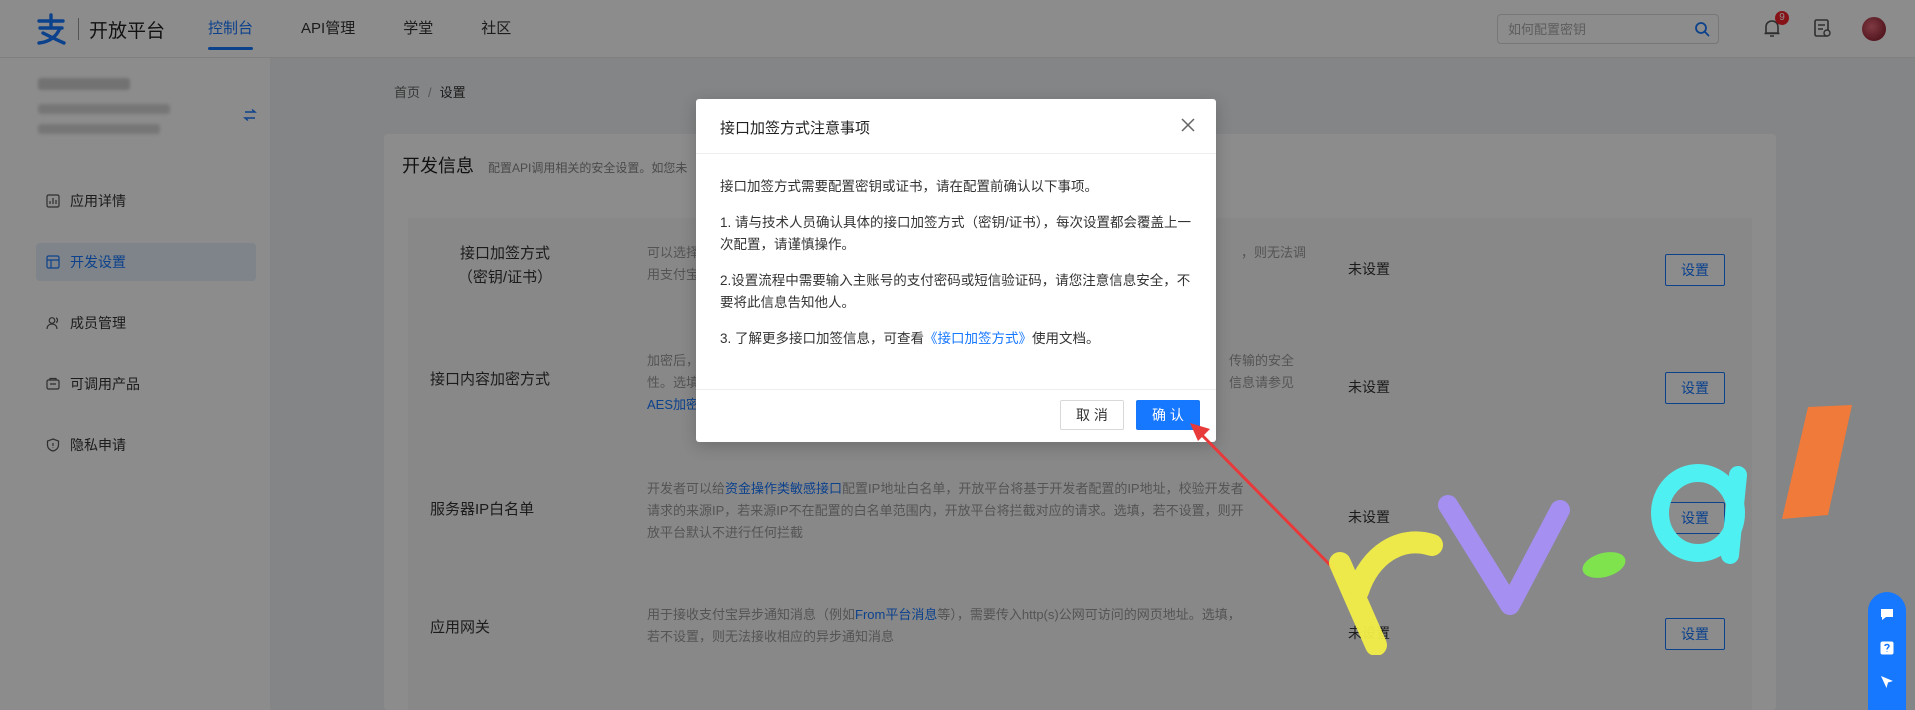 The image size is (1915, 710). What do you see at coordinates (1188, 125) in the screenshot?
I see `close-icon` at bounding box center [1188, 125].